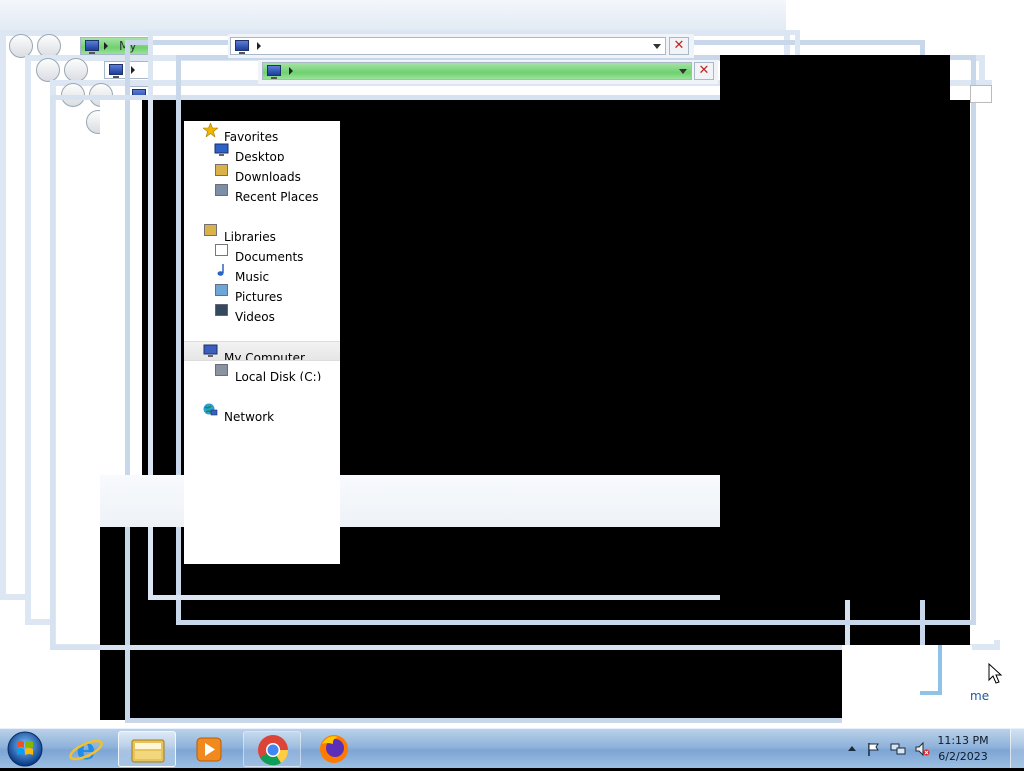 The height and width of the screenshot is (771, 1024). I want to click on start-button, so click(25, 749).